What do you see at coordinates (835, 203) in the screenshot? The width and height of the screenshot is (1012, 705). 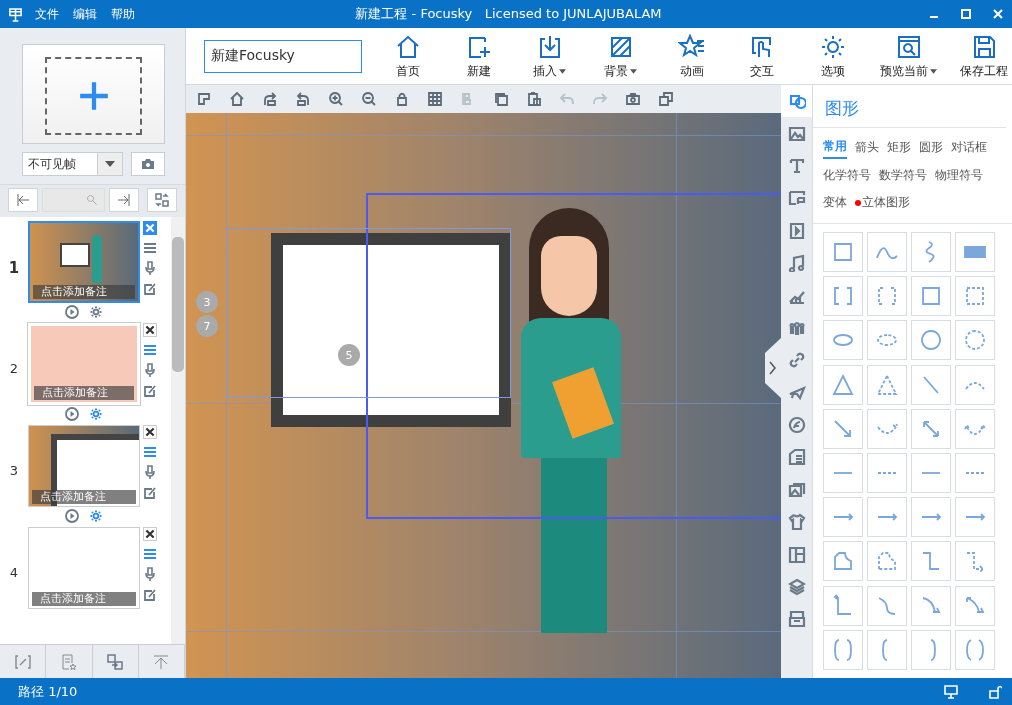 I see `category-tab: 变体` at bounding box center [835, 203].